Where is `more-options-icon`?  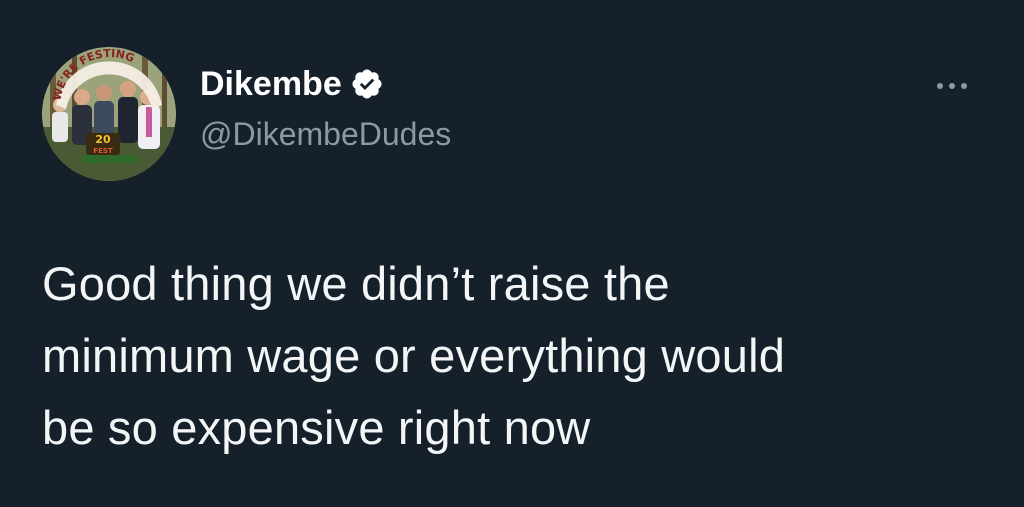
more-options-icon is located at coordinates (952, 86).